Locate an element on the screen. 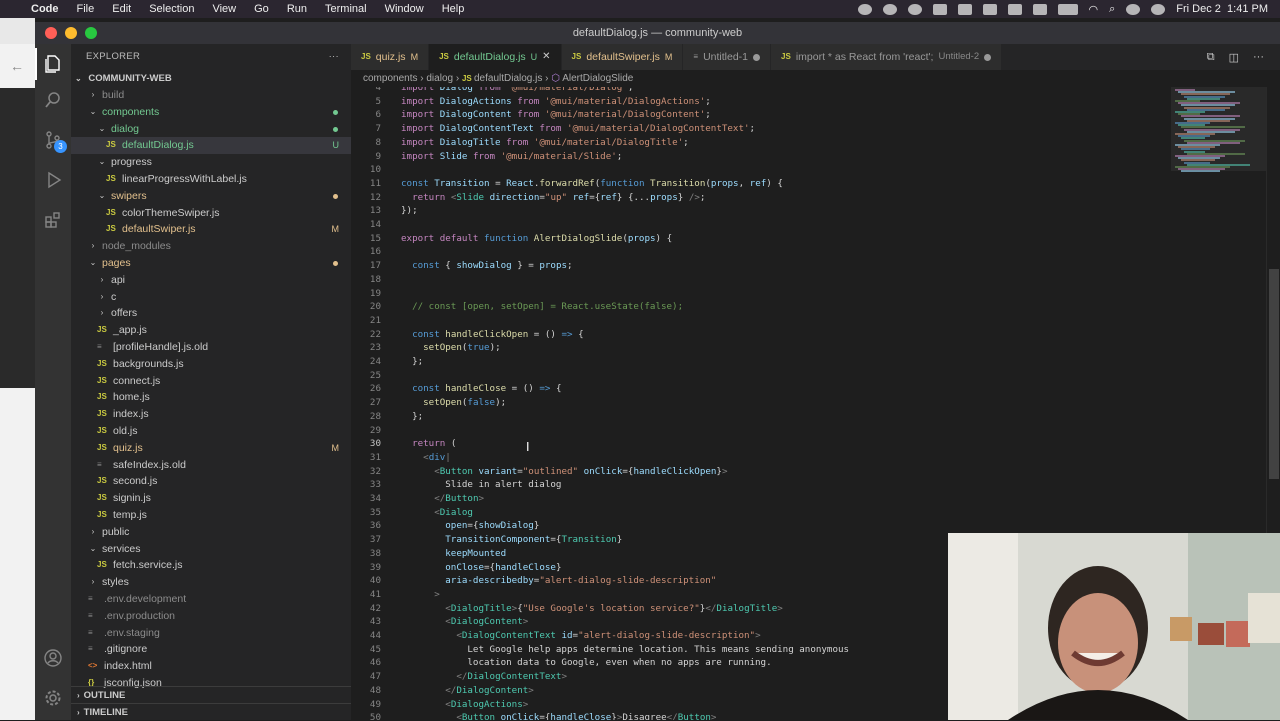 The image size is (1280, 721). tree-file: ≡ safeIndex.js.old is located at coordinates (211, 465).